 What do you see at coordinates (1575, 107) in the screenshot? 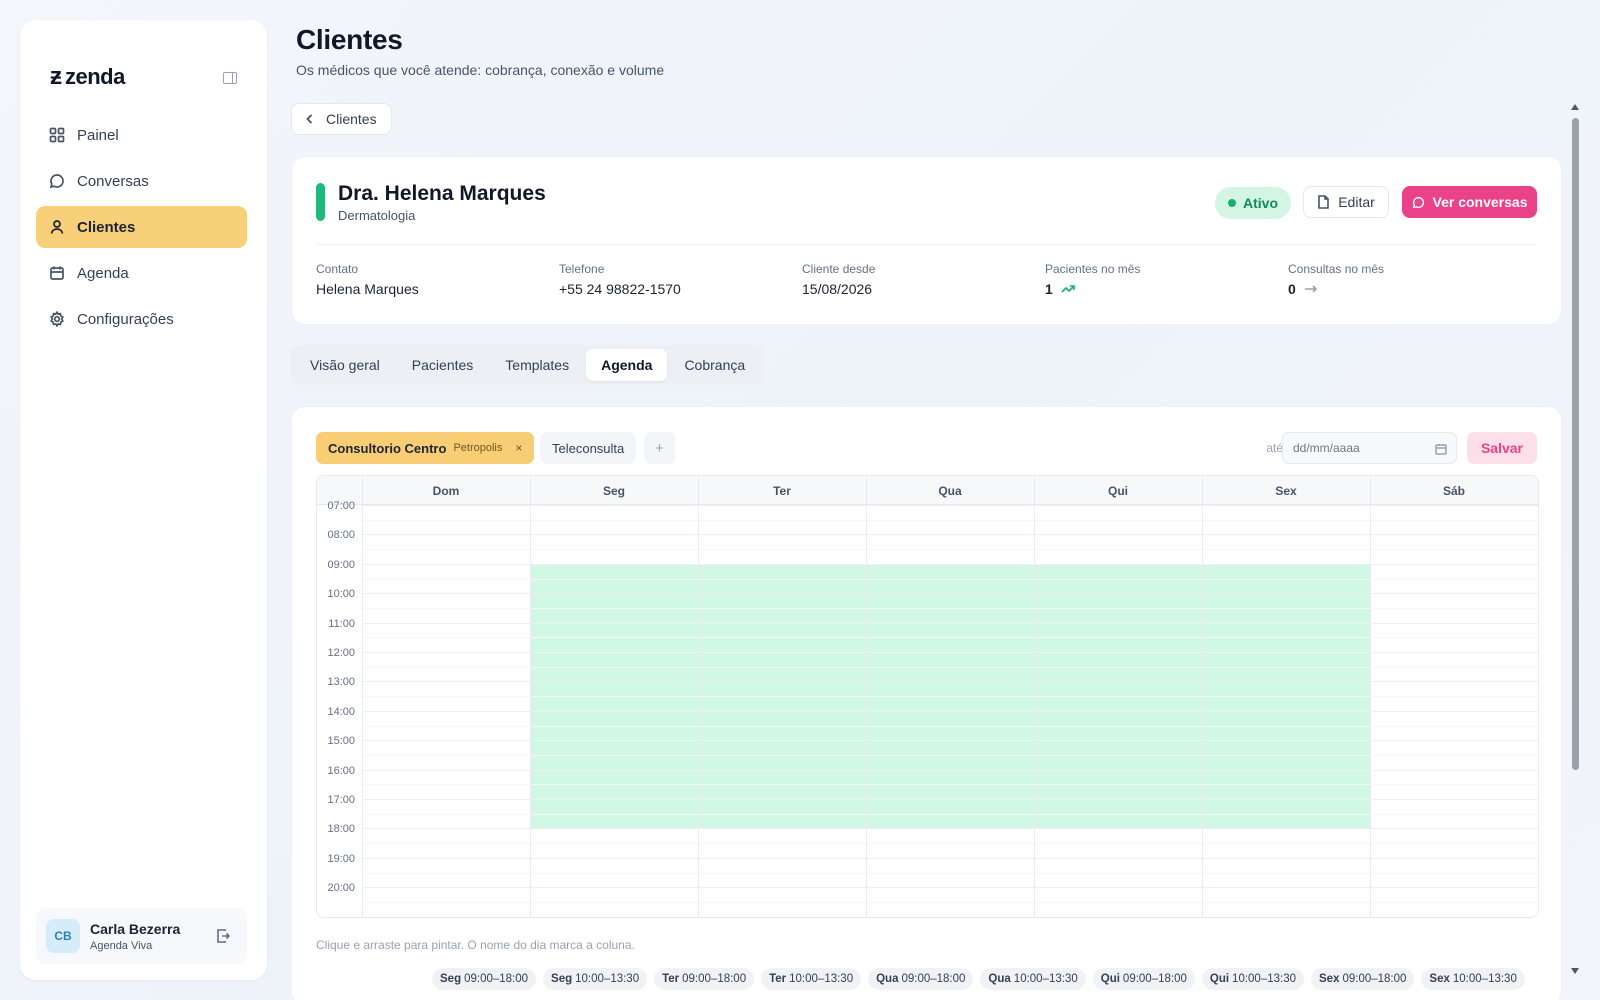
I see `scroll-up-icon` at bounding box center [1575, 107].